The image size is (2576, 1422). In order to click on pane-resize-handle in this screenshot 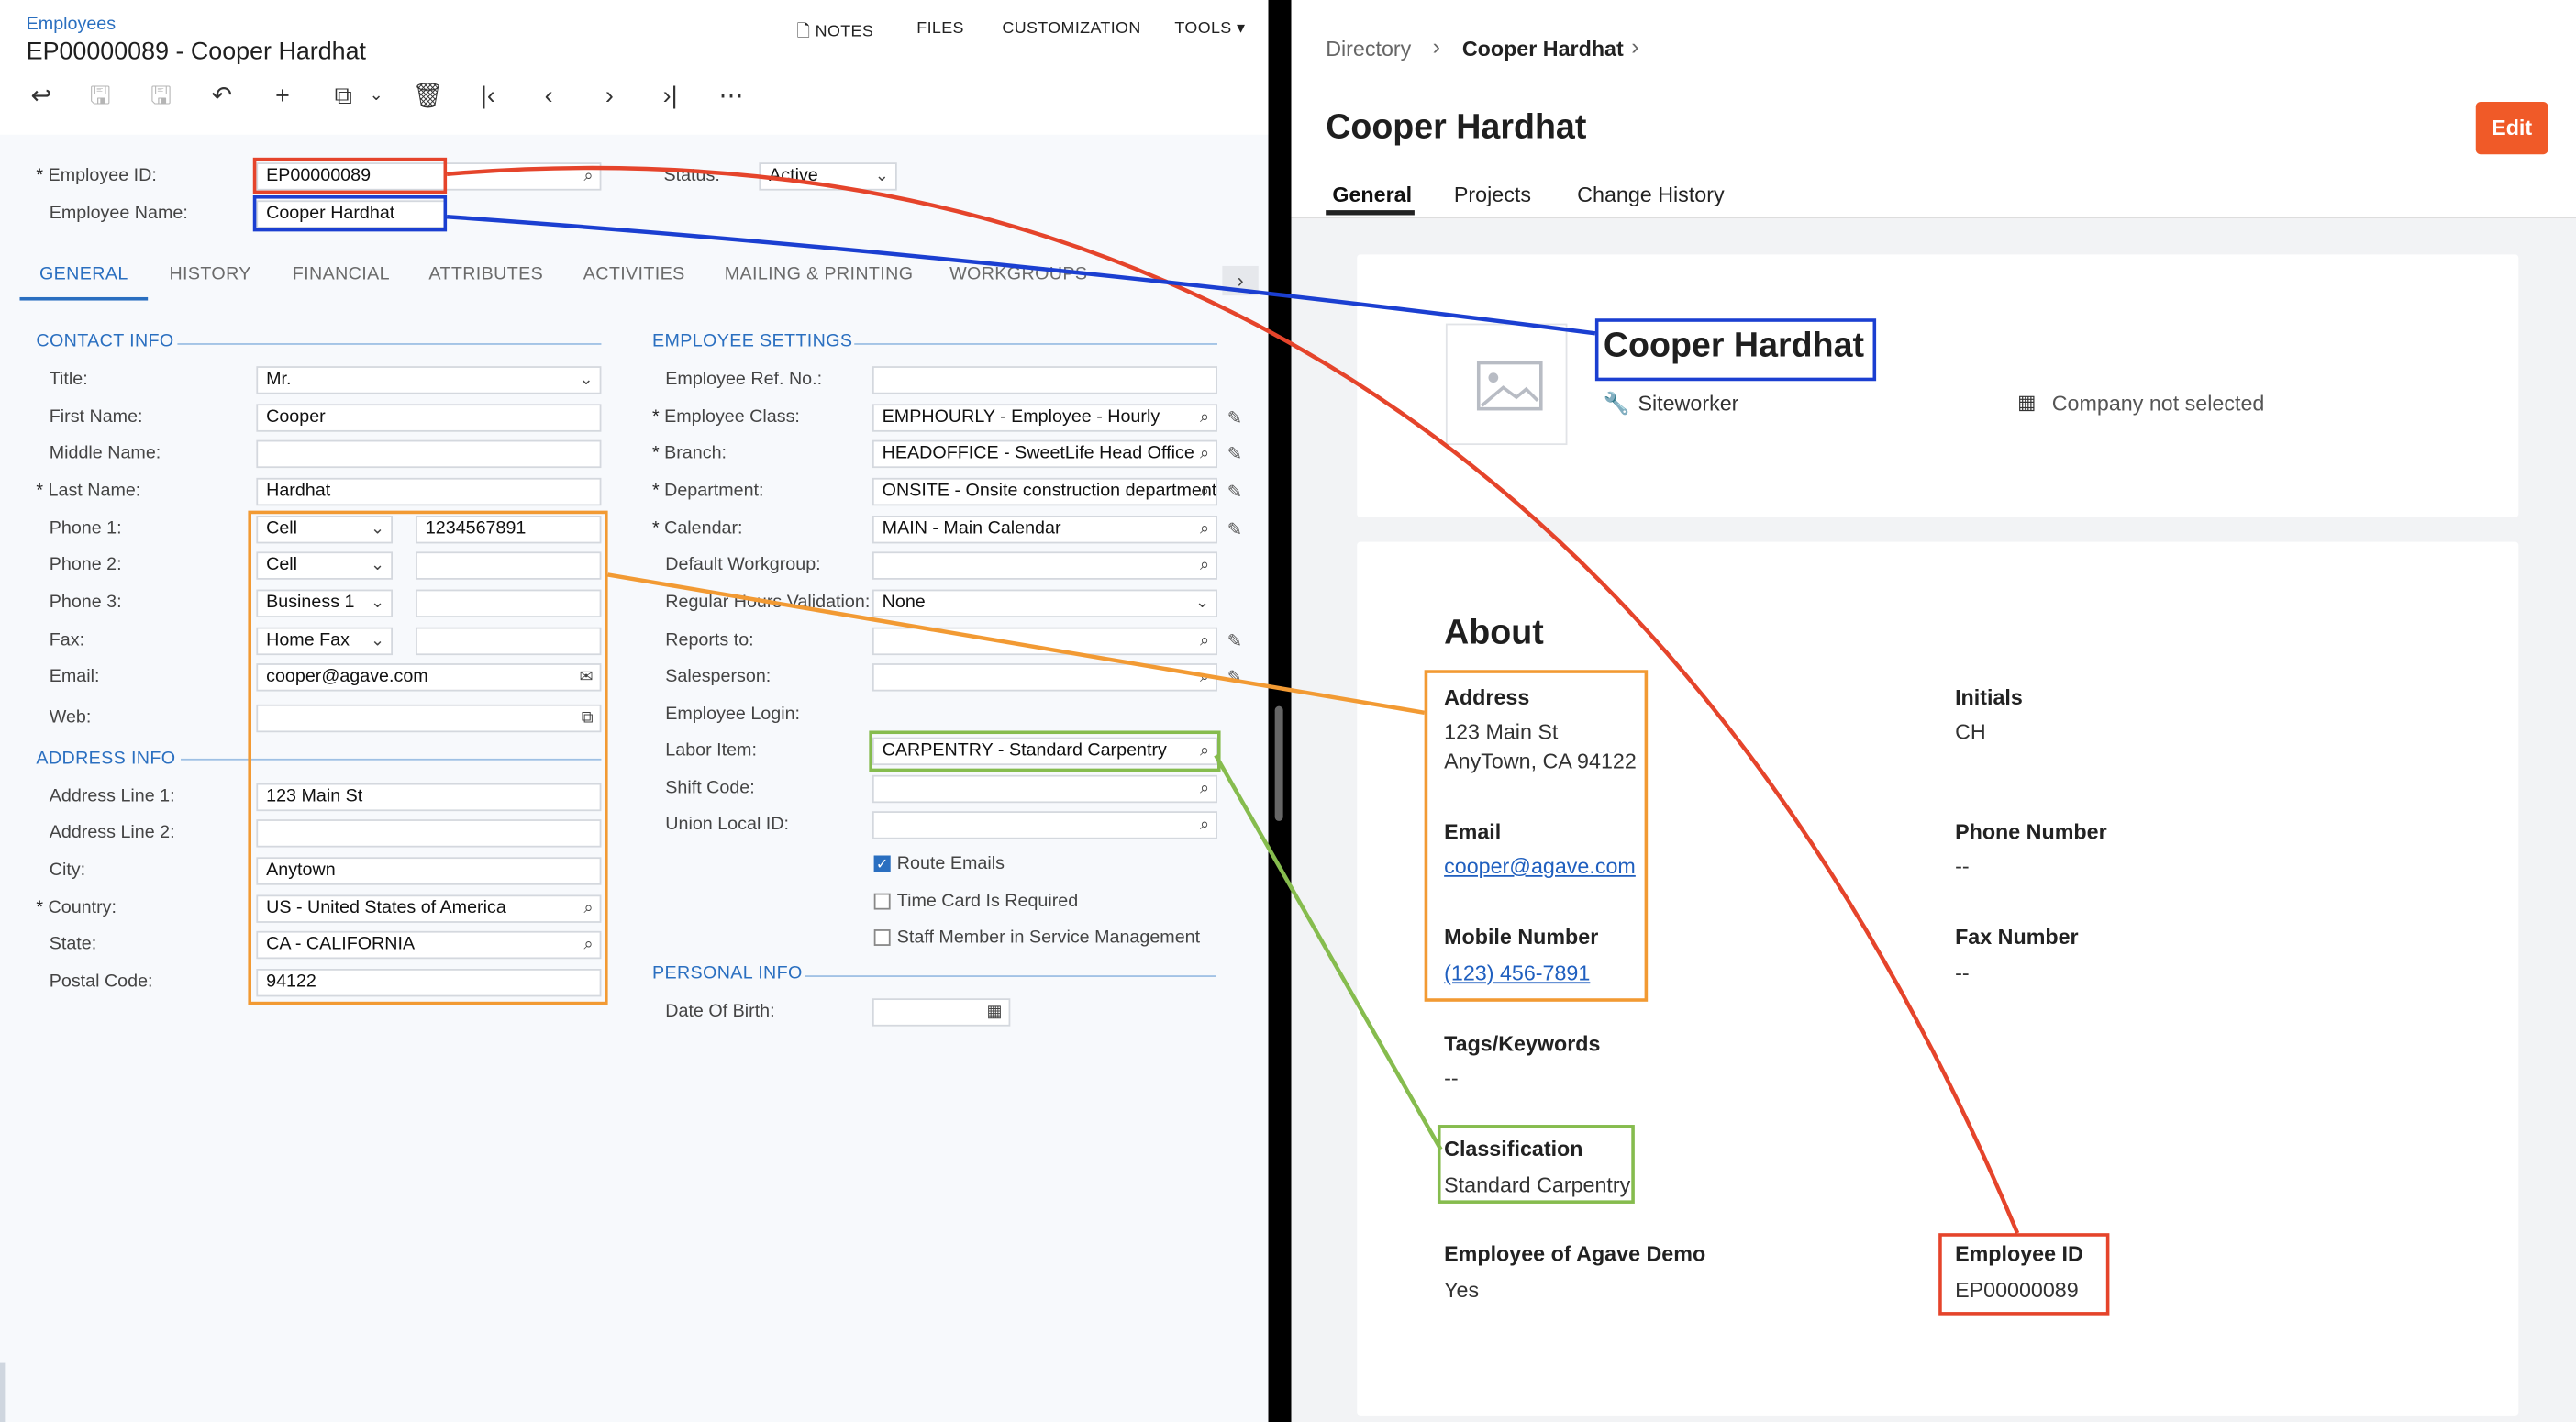, I will do `click(1278, 763)`.